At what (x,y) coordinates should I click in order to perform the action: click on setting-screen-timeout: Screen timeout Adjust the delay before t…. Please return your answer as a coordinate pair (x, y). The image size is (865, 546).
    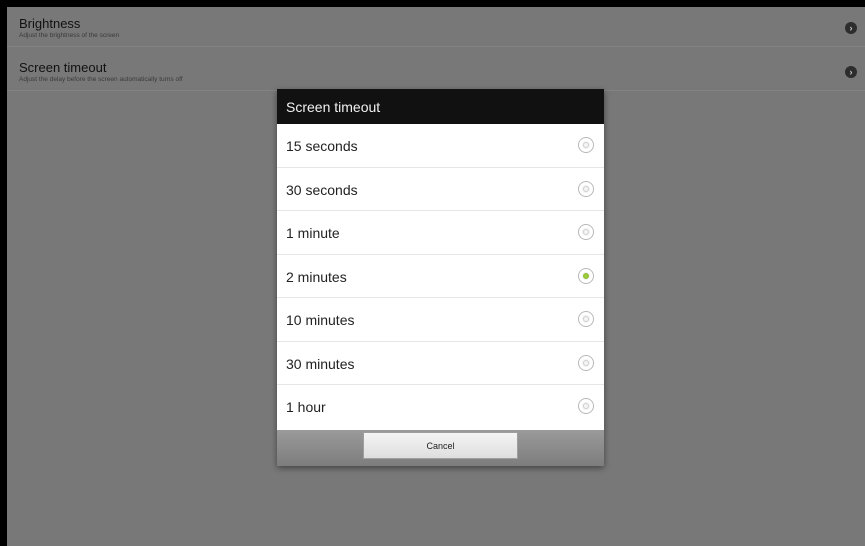
    Looking at the image, I should click on (436, 71).